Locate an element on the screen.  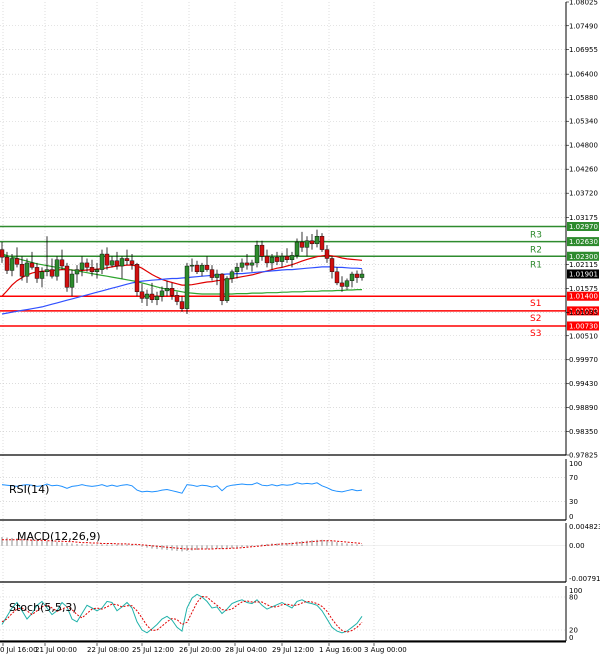
y-tick-label: 1.07490 is located at coordinates (583, 26).